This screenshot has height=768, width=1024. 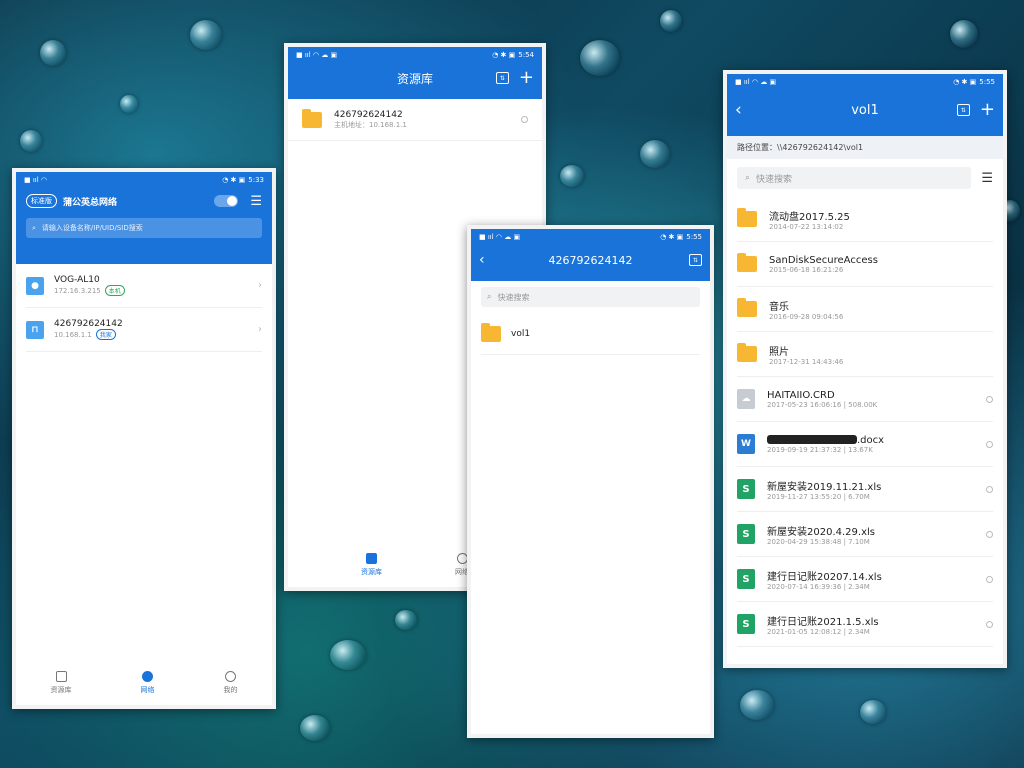 I want to click on bottom-tab-bar: 资源库 网络 我的, so click(x=144, y=685).